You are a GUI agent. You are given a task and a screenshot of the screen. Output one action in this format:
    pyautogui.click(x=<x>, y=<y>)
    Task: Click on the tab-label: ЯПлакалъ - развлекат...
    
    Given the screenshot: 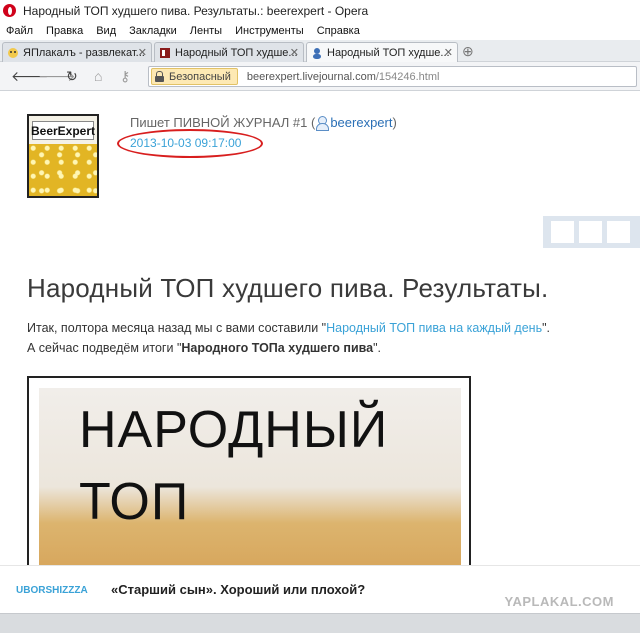 What is the action you would take?
    pyautogui.click(x=84, y=52)
    